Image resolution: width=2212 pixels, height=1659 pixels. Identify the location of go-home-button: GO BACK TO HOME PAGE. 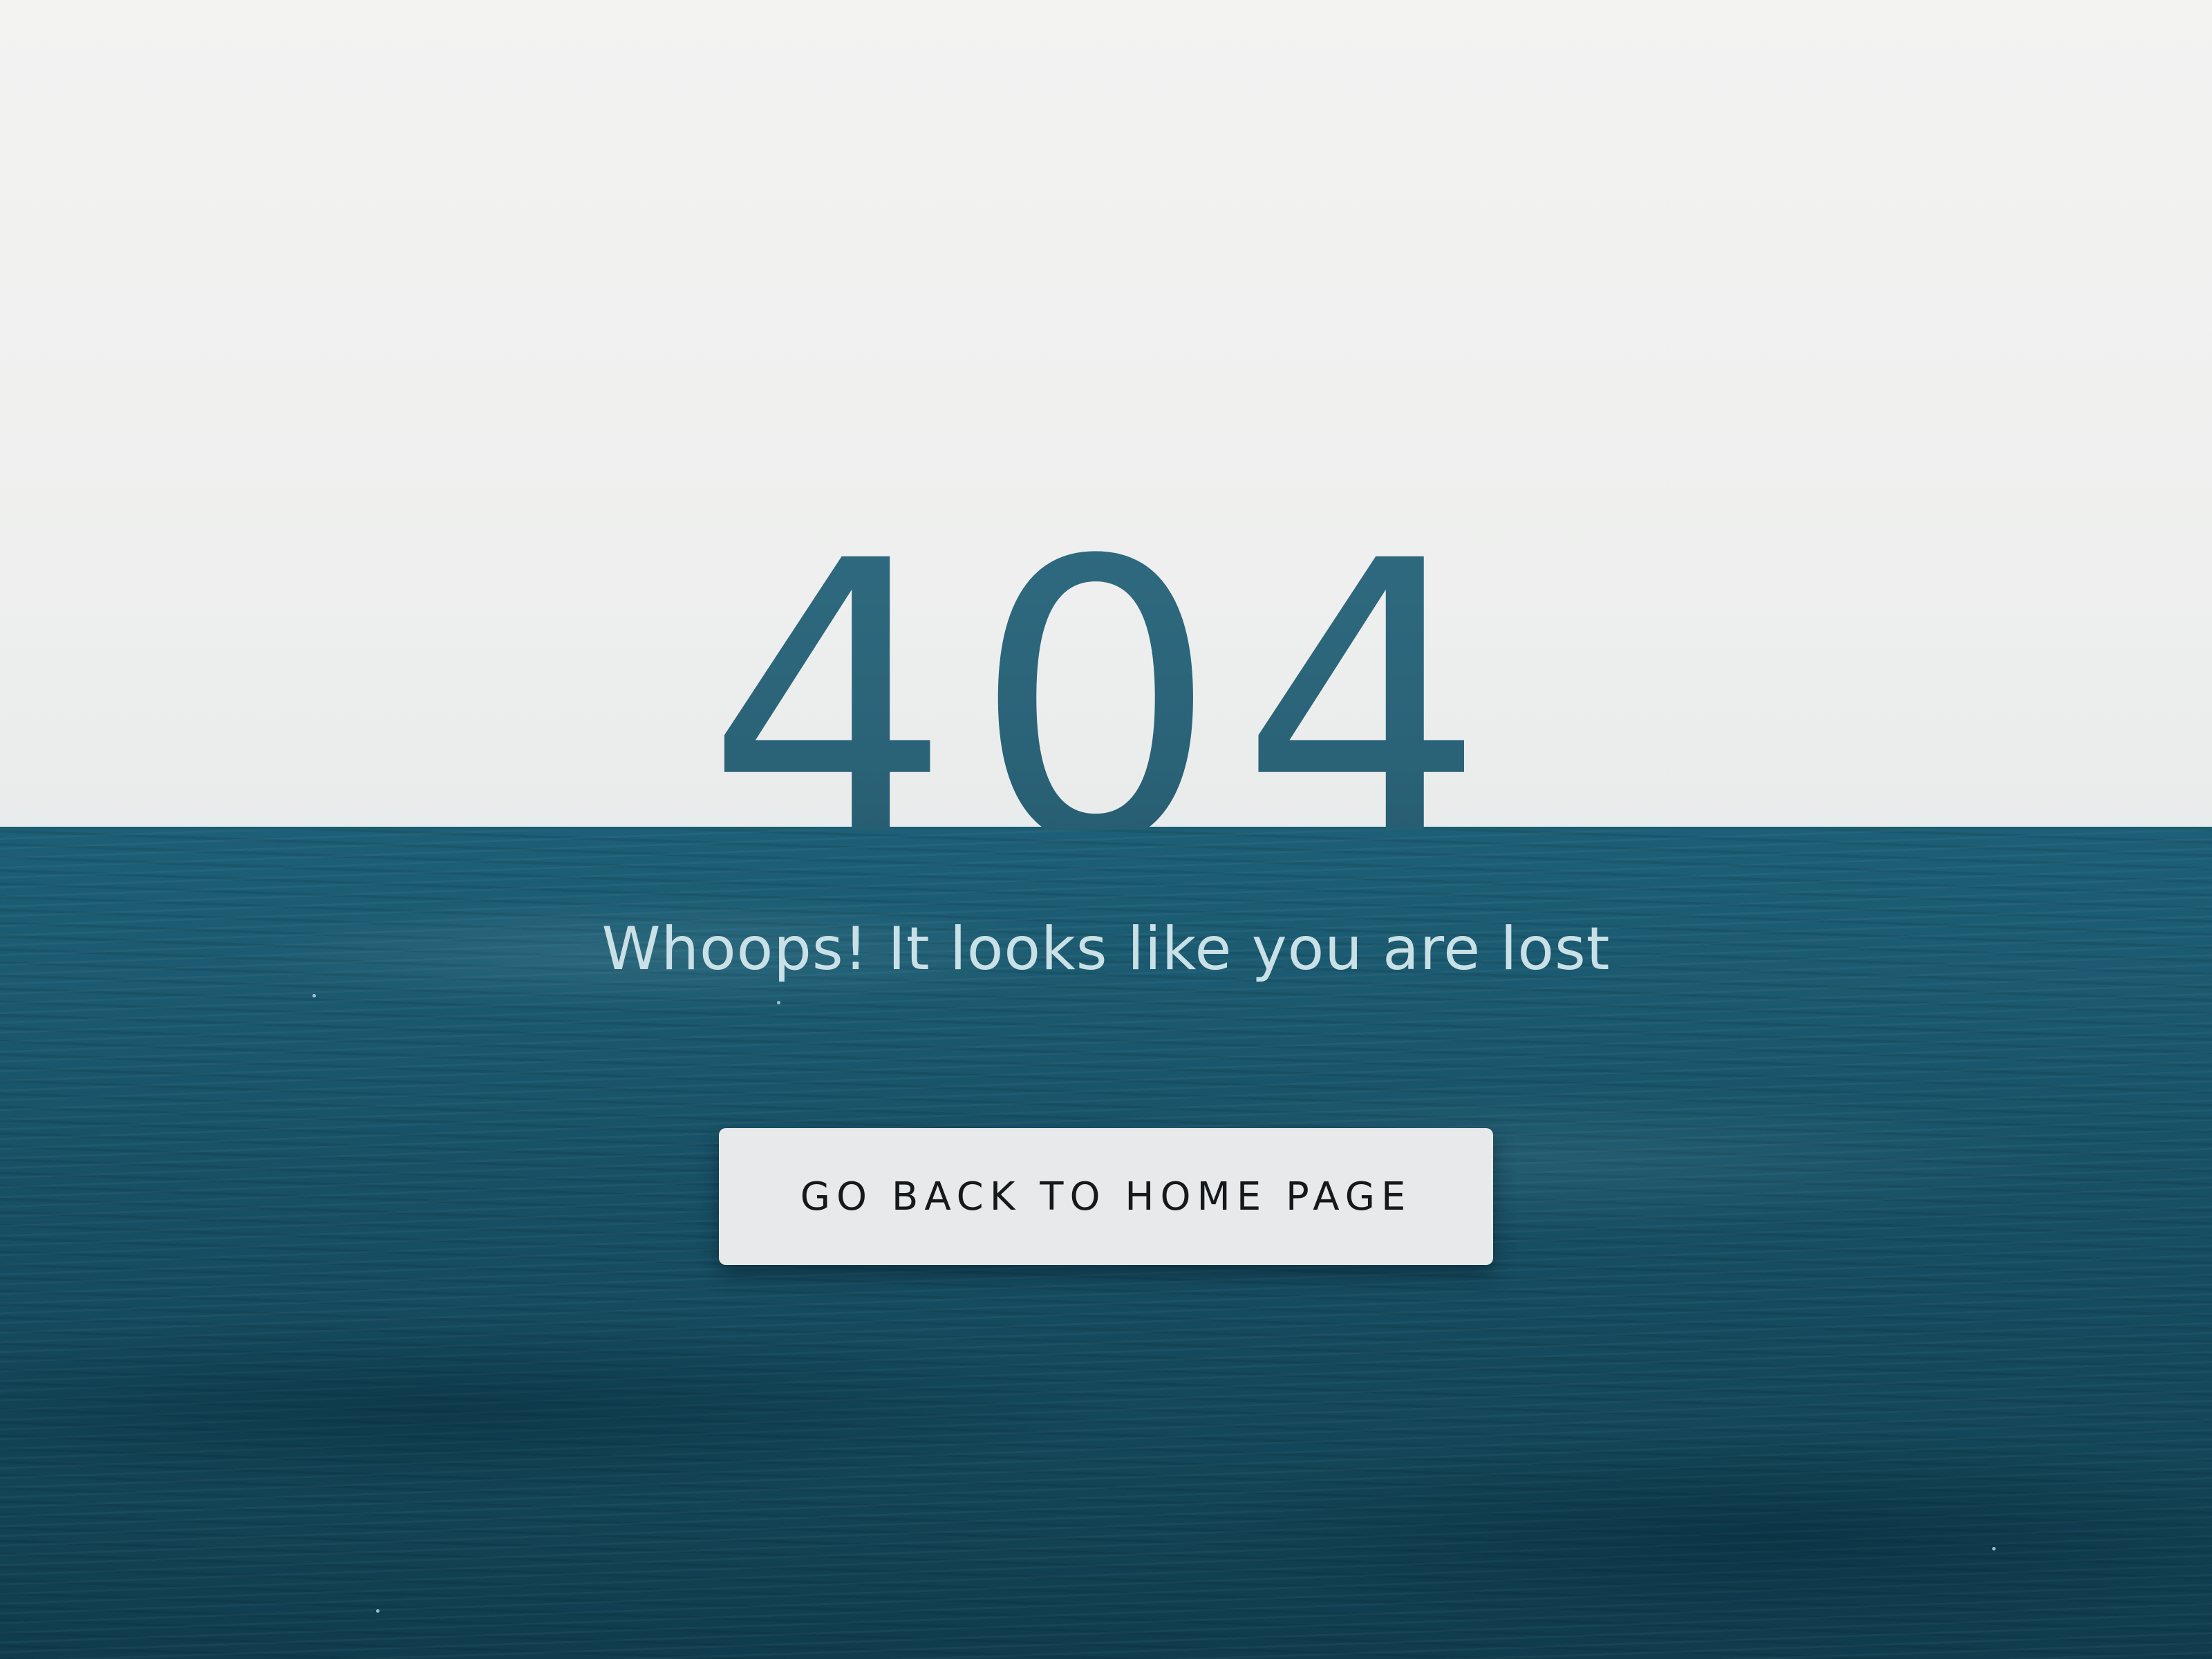
(1106, 1196).